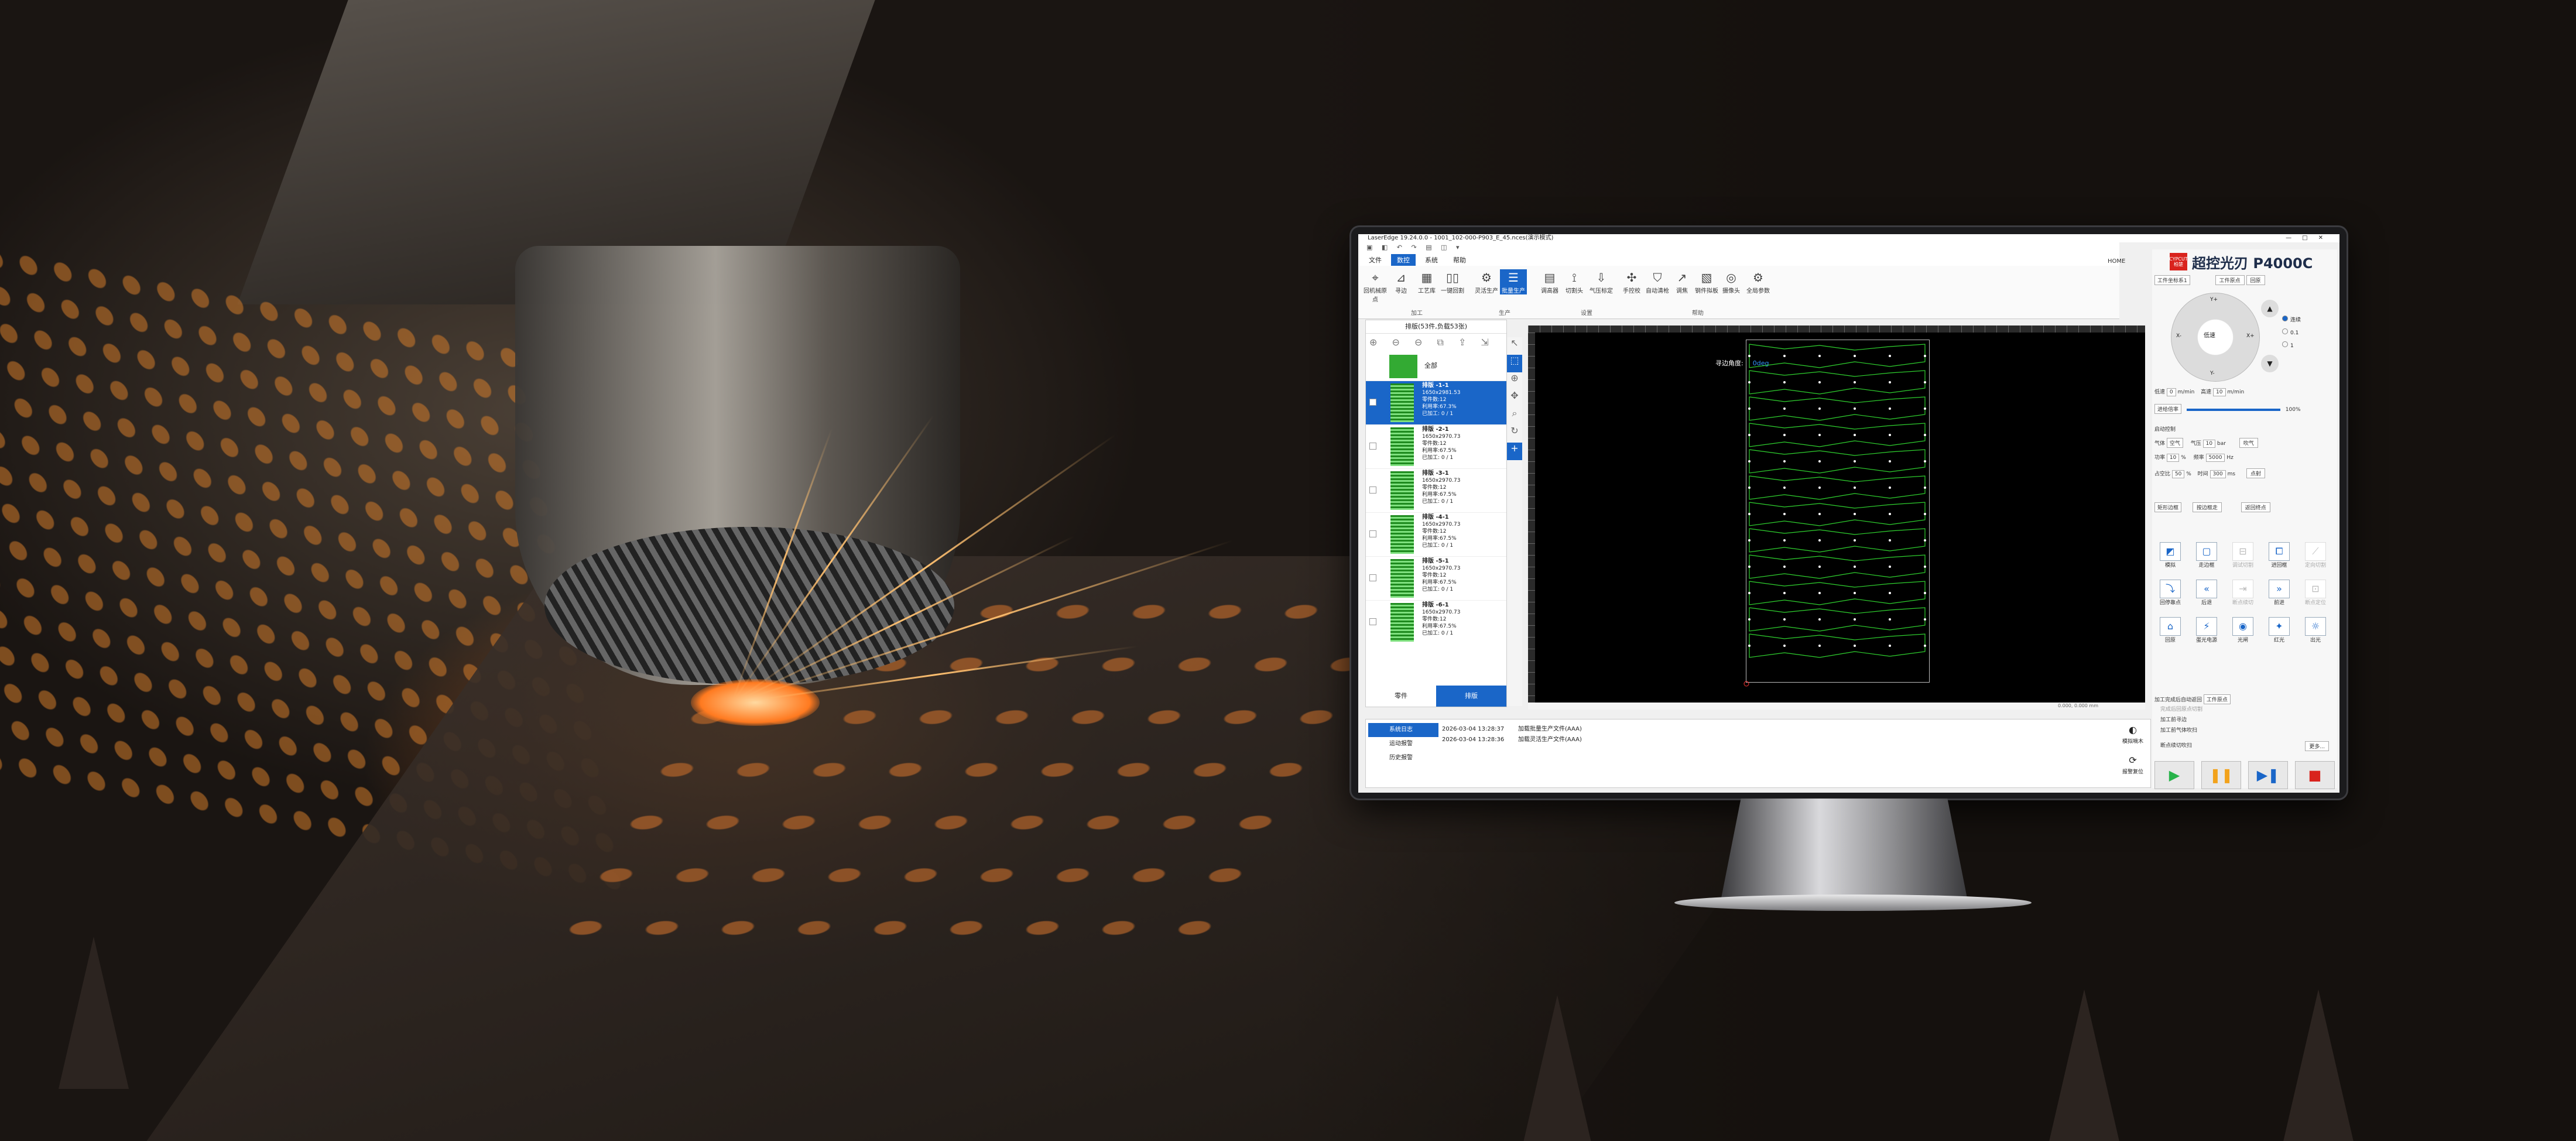  What do you see at coordinates (2291, 333) in the screenshot?
I see `step-mode-radios: 连续 0.1 1` at bounding box center [2291, 333].